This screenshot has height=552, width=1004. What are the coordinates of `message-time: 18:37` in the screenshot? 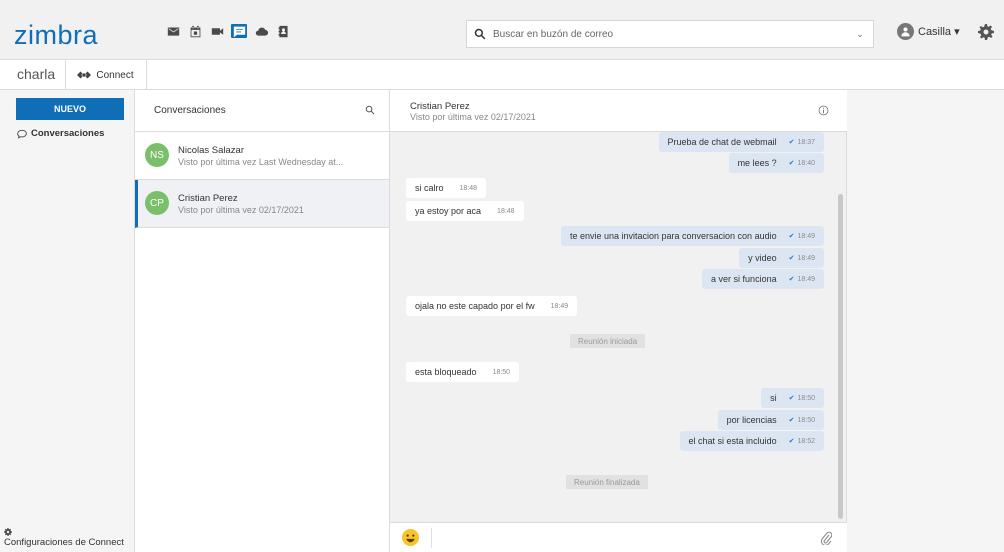 It's located at (806, 142).